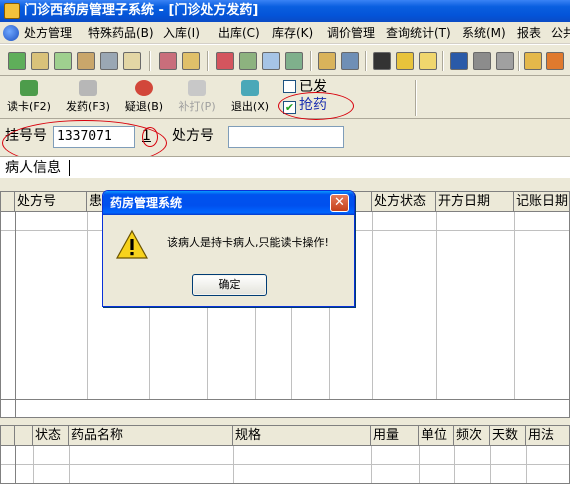 This screenshot has height=484, width=570. Describe the element at coordinates (404, 202) in the screenshot. I see `col-rx-status: 处方状态` at that location.